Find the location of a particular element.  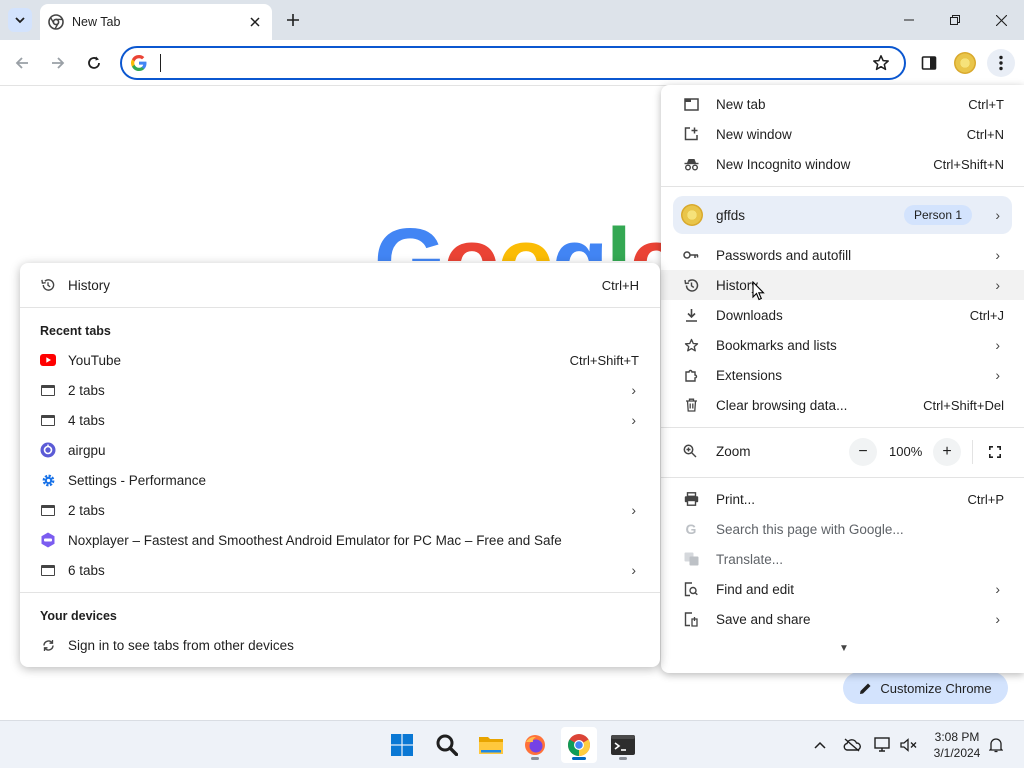

recent-item-tab-group: 6 tabs › is located at coordinates (340, 570).